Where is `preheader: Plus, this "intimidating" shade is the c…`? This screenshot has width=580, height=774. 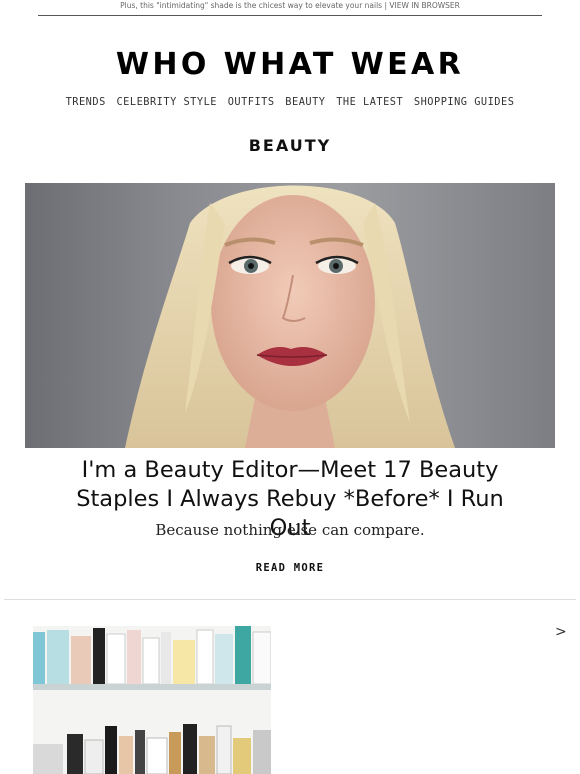 preheader: Plus, this "intimidating" shade is the c… is located at coordinates (290, 6).